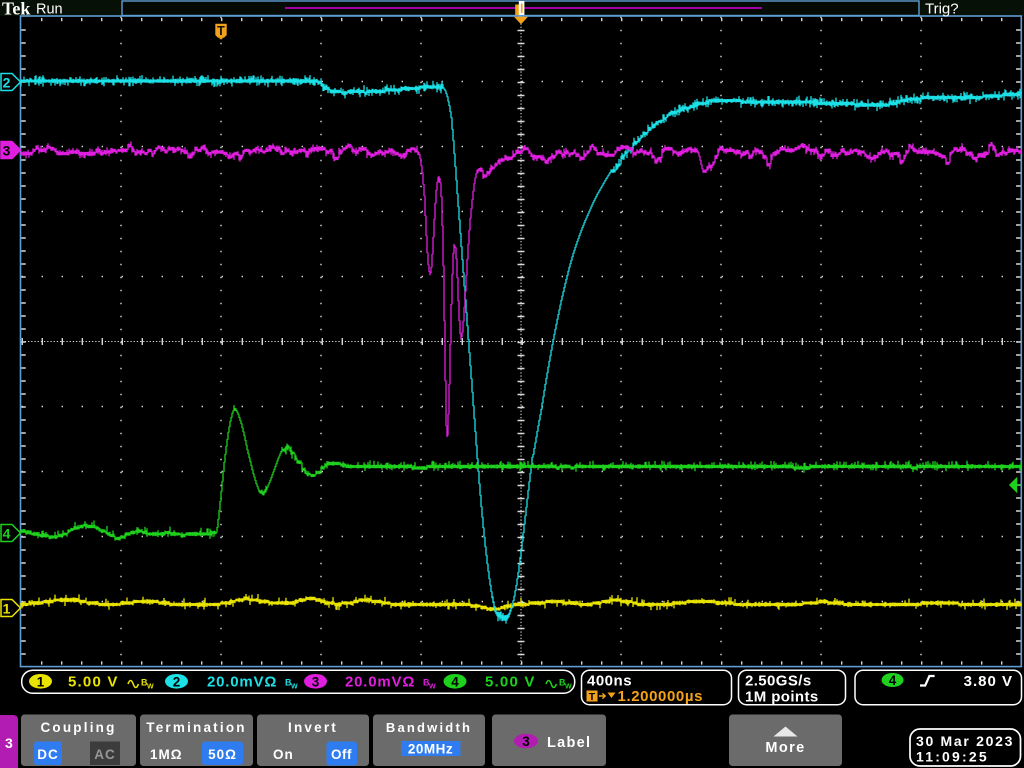 The image size is (1024, 768). Describe the element at coordinates (430, 749) in the screenshot. I see `svg-text: 20MHz` at that location.